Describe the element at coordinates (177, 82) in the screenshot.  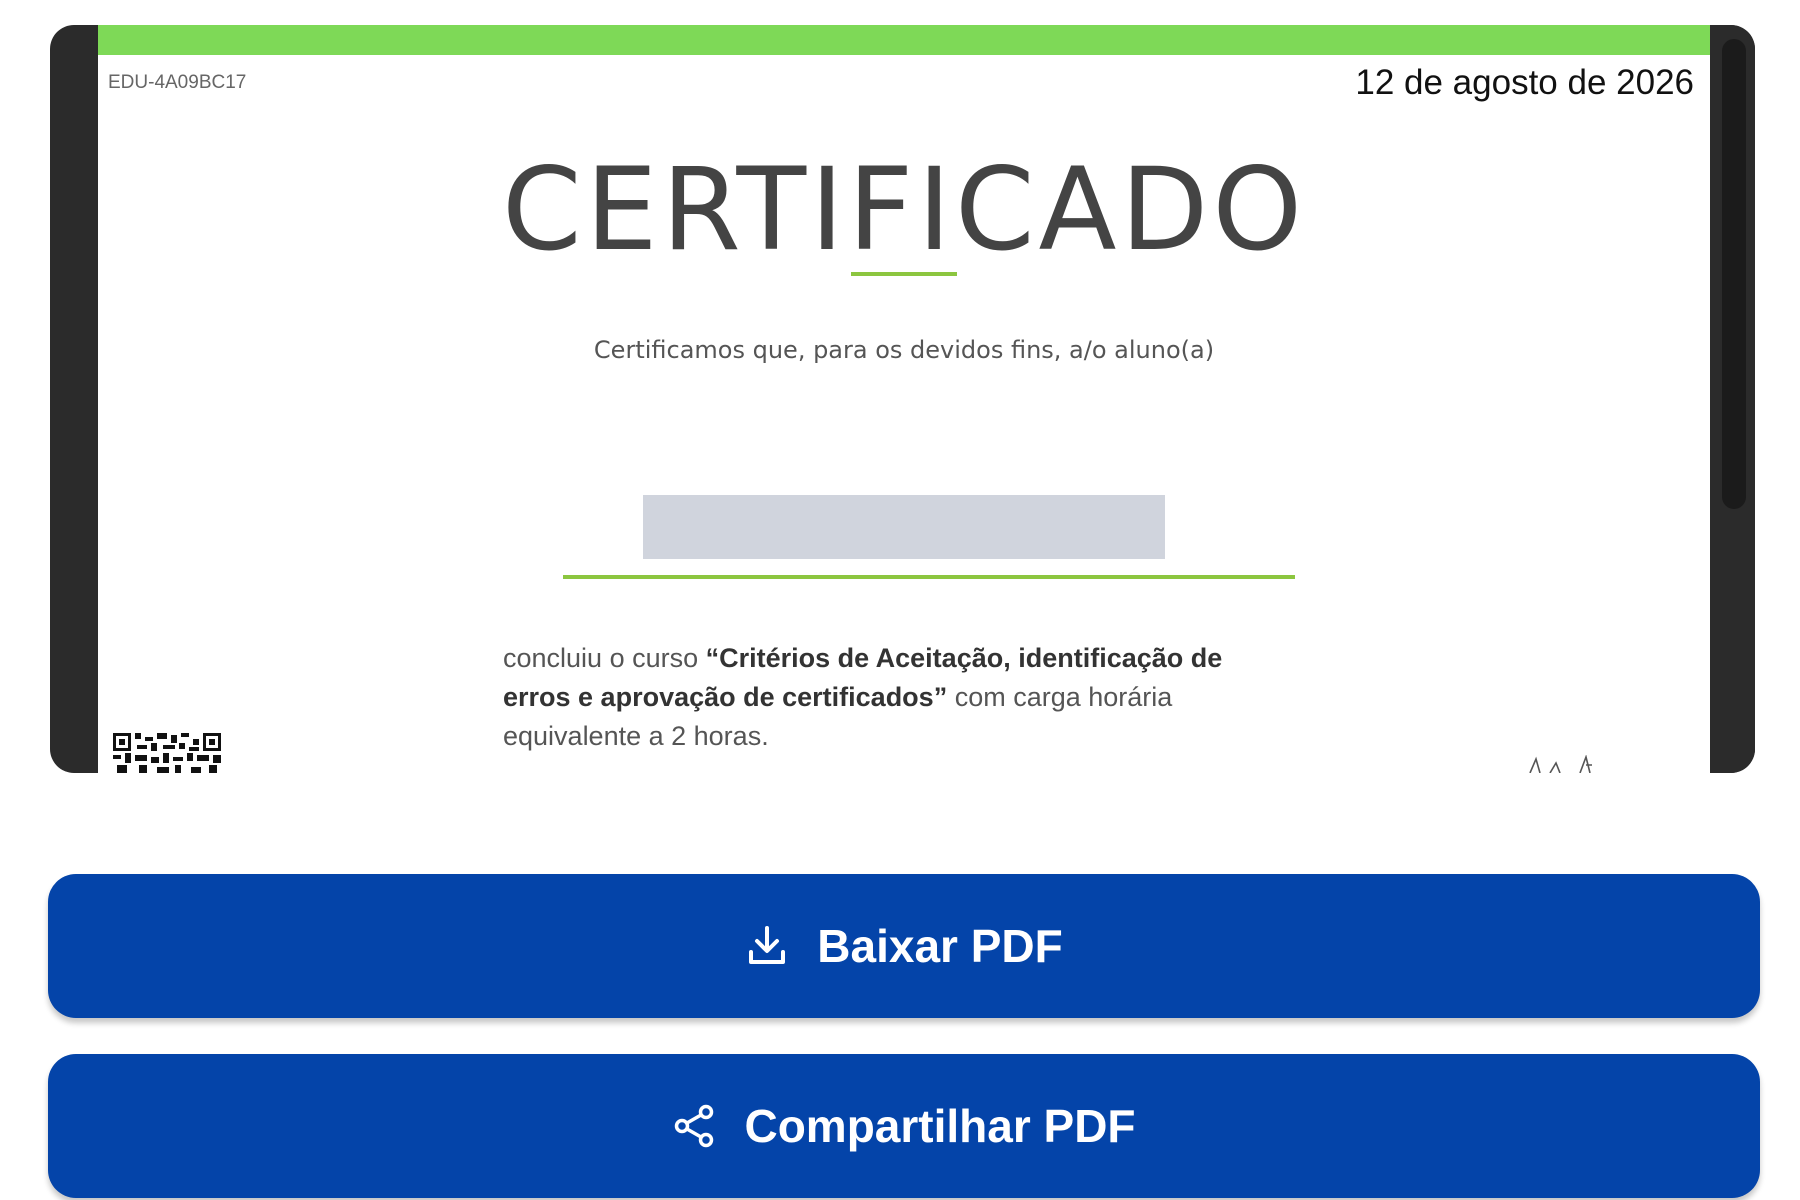
I see `certificate-code: EDU-4A09BC17` at that location.